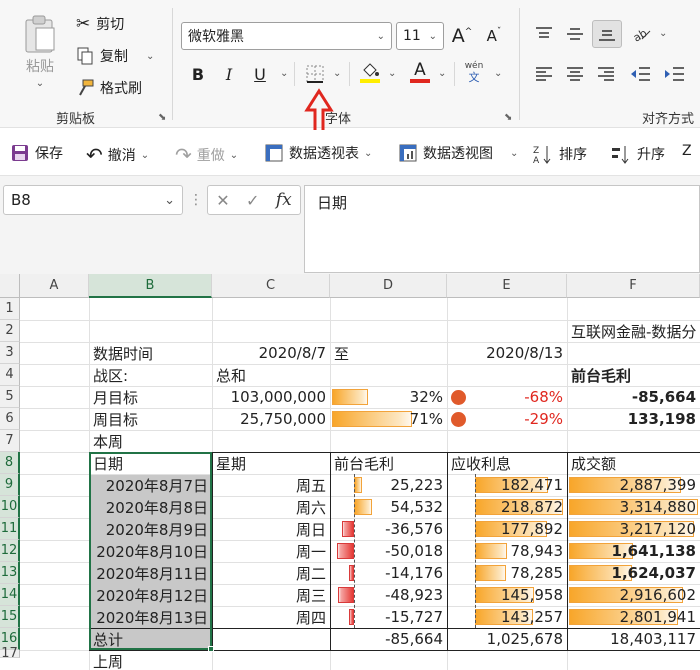 This screenshot has height=670, width=700. What do you see at coordinates (388, 595) in the screenshot?
I see `table-cell-gross: -48,923` at bounding box center [388, 595].